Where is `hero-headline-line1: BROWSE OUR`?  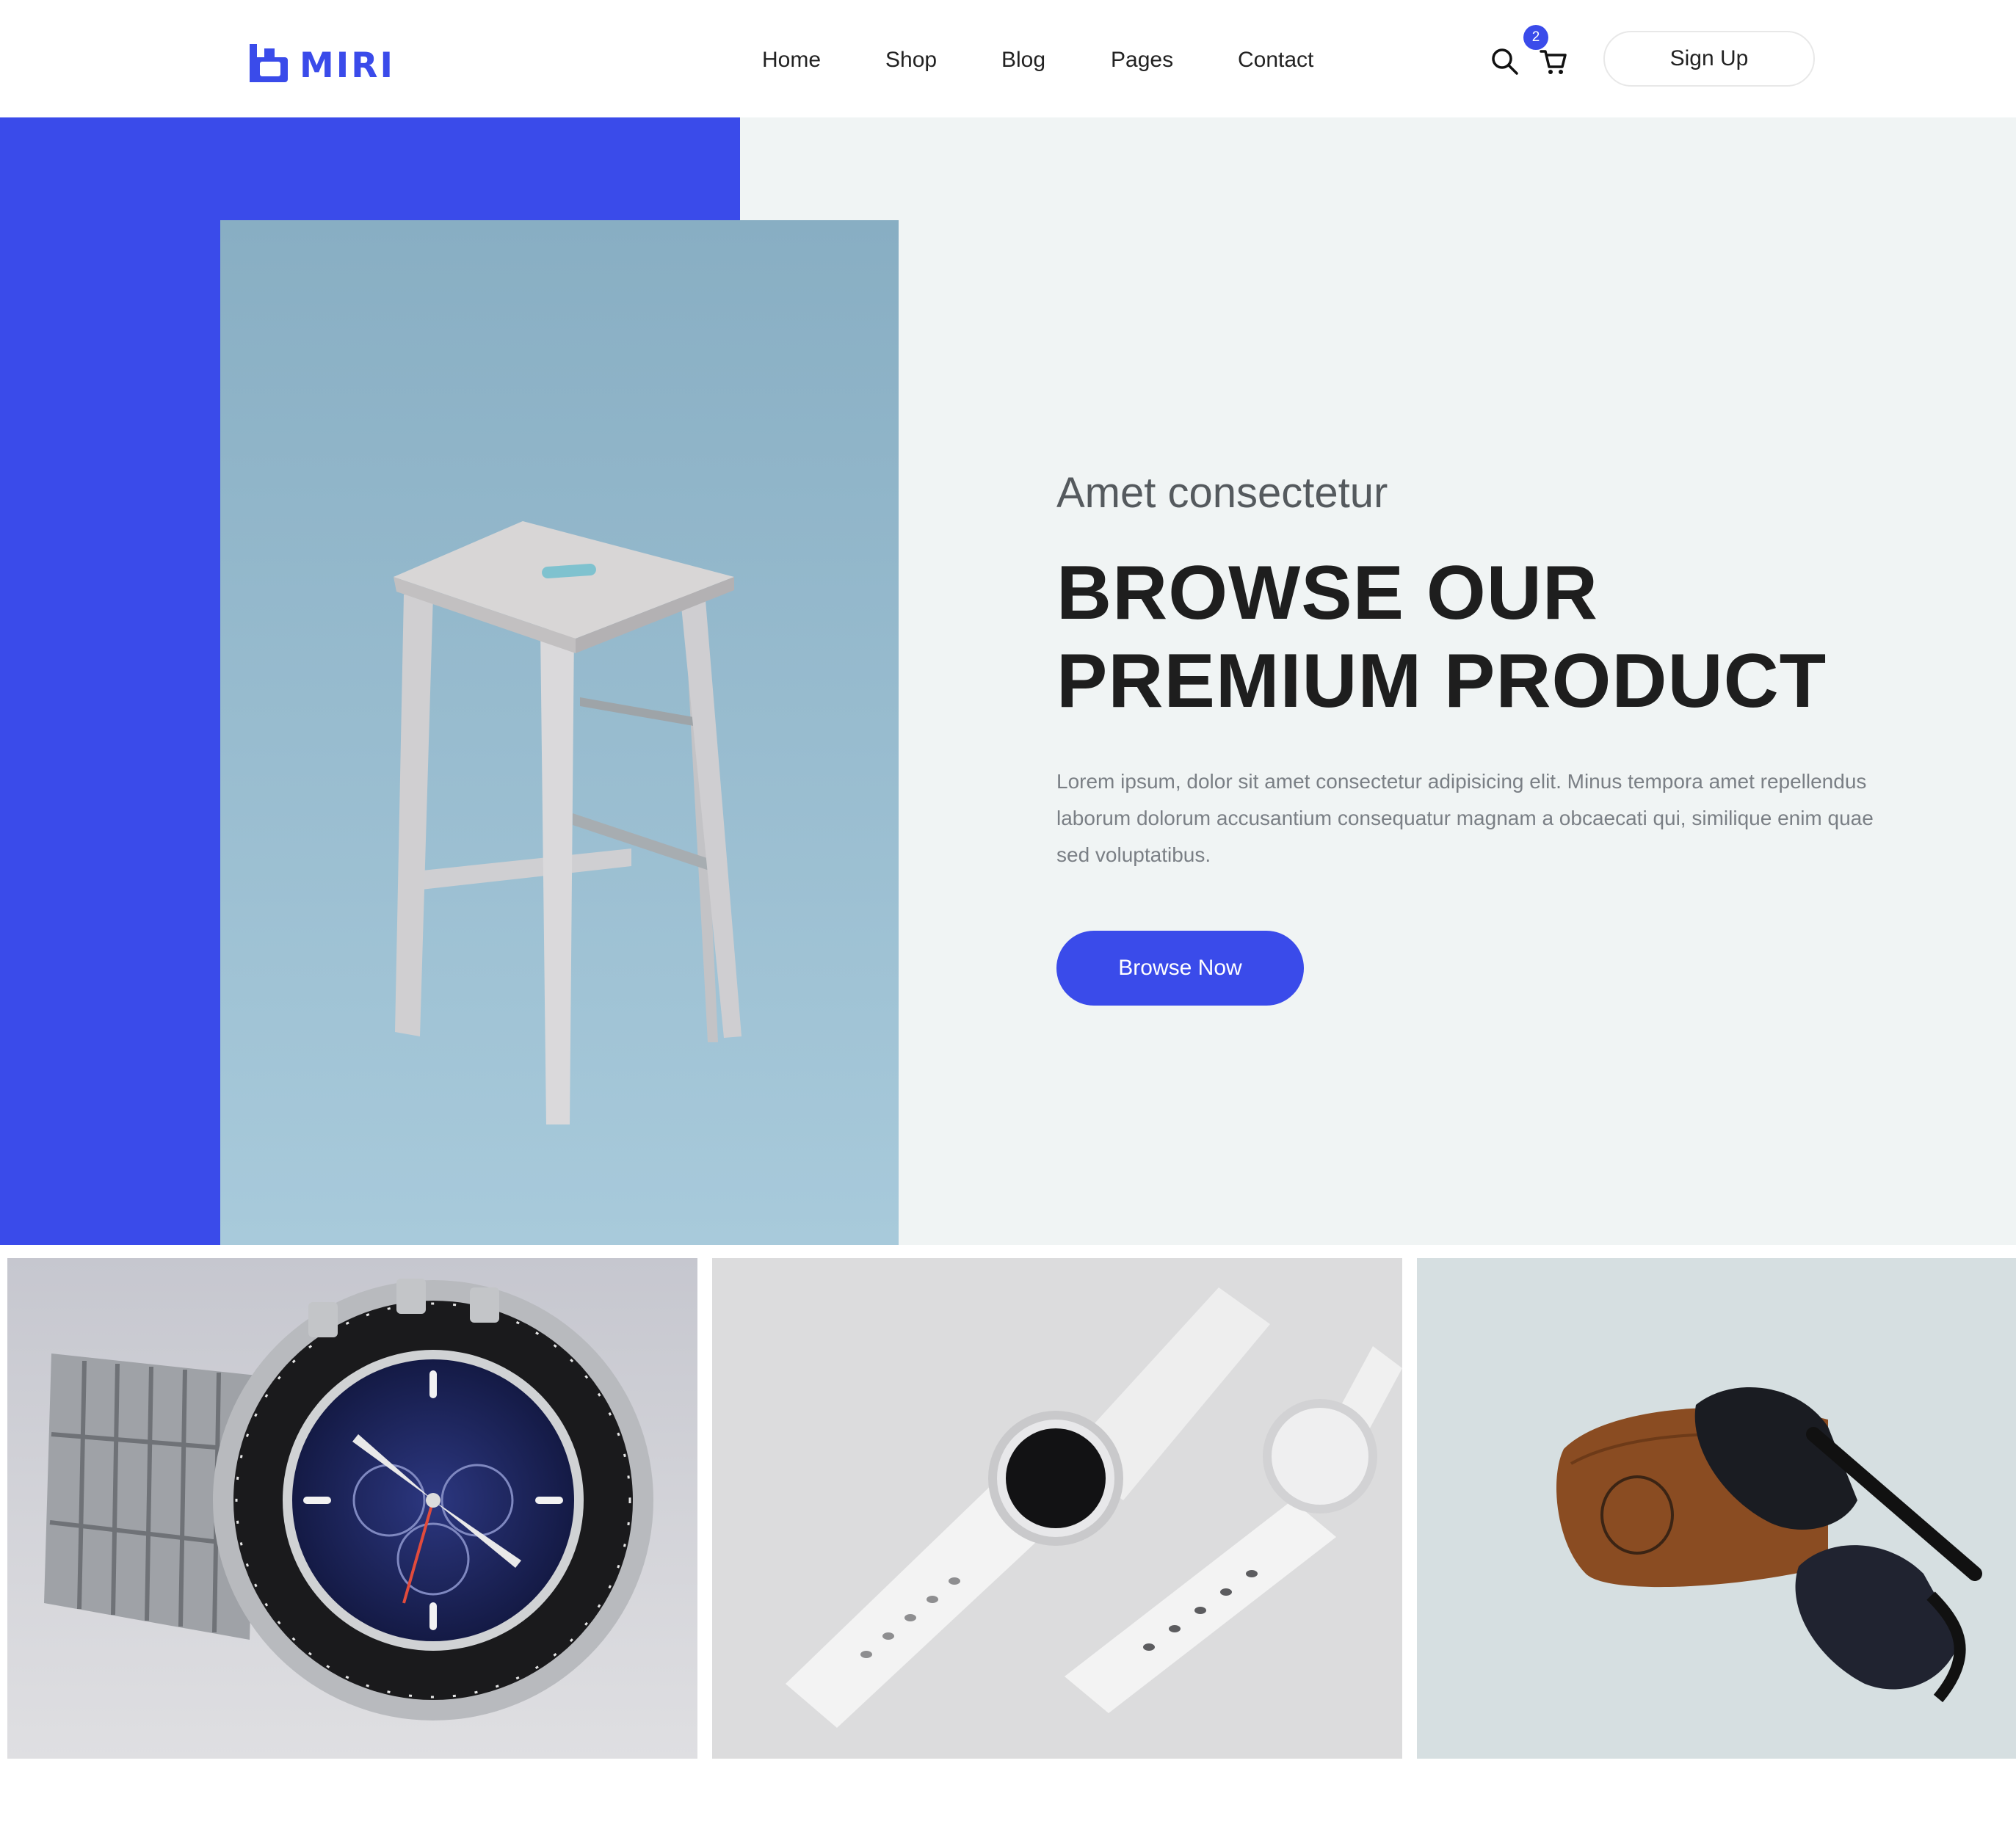
hero-headline-line1: BROWSE OUR is located at coordinates (1327, 593).